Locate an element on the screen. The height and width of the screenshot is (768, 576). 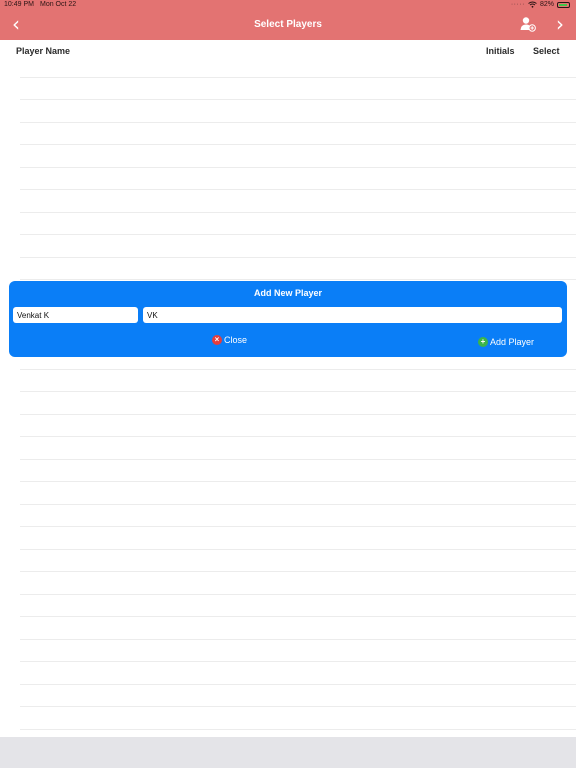
close-button: × Close is located at coordinates (229, 340).